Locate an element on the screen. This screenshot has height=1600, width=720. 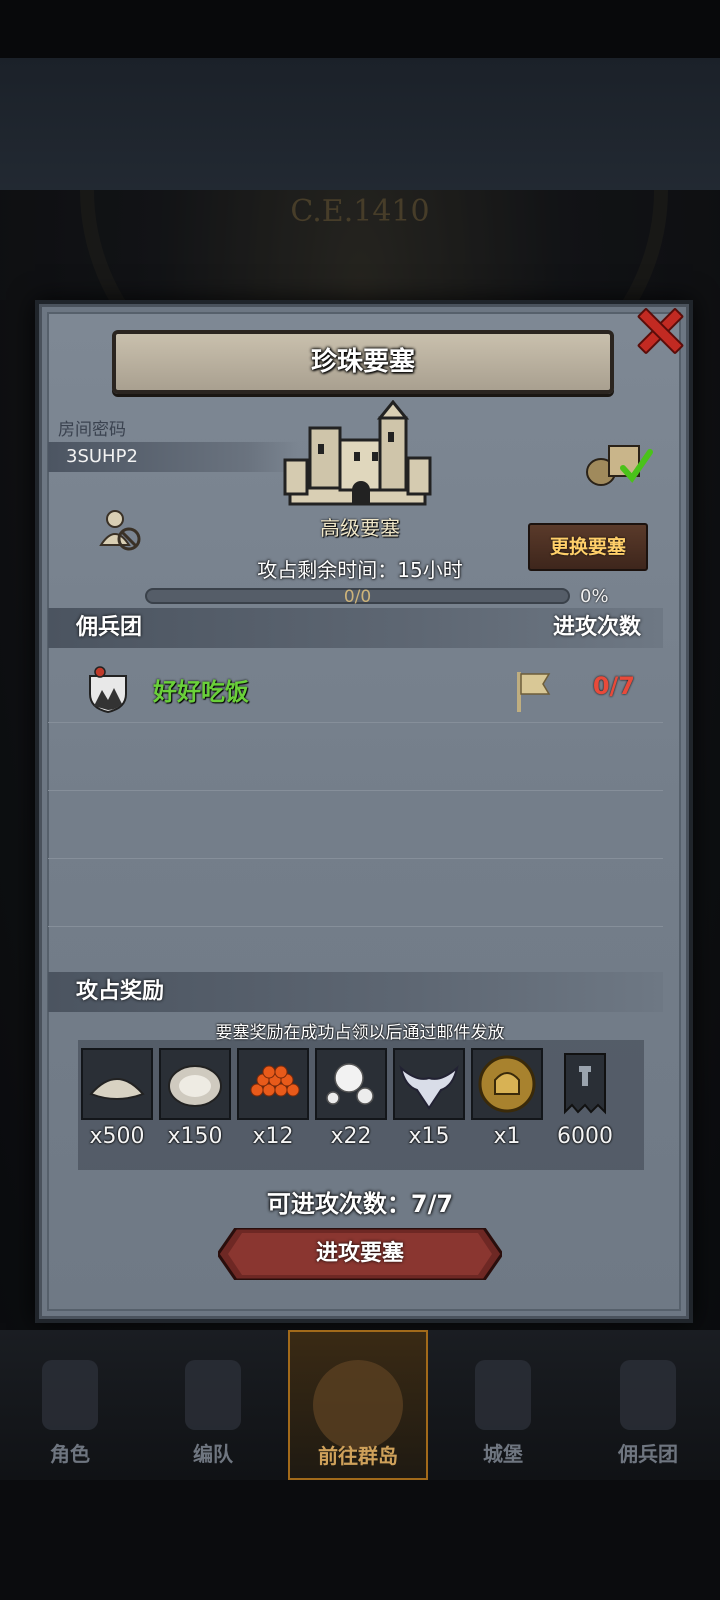
reward-qty: x12 is located at coordinates (273, 1136).